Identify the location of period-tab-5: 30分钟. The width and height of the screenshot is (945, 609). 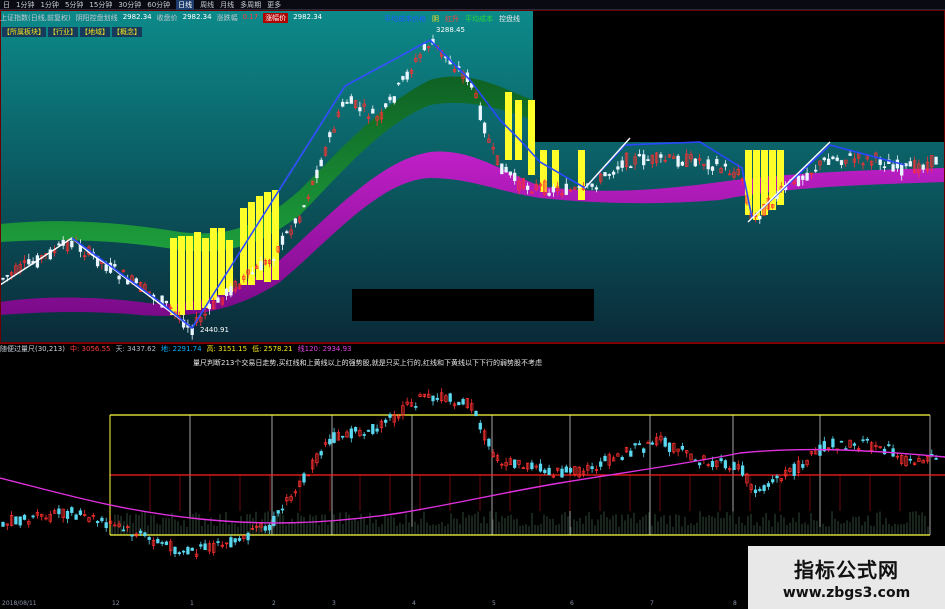
(129, 5).